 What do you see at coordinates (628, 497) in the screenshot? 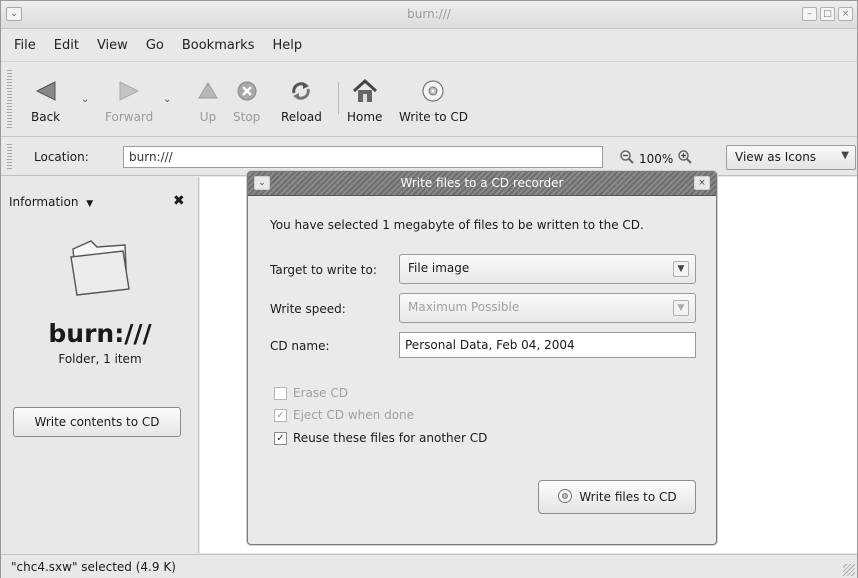
I see `write-files-label: Write files to CD` at bounding box center [628, 497].